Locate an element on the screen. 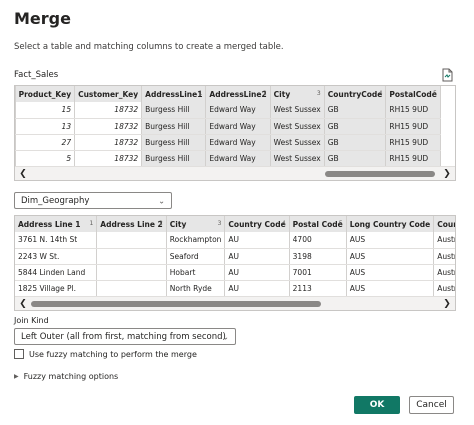 This screenshot has height=425, width=474. column-order-badge: 4 is located at coordinates (380, 93).